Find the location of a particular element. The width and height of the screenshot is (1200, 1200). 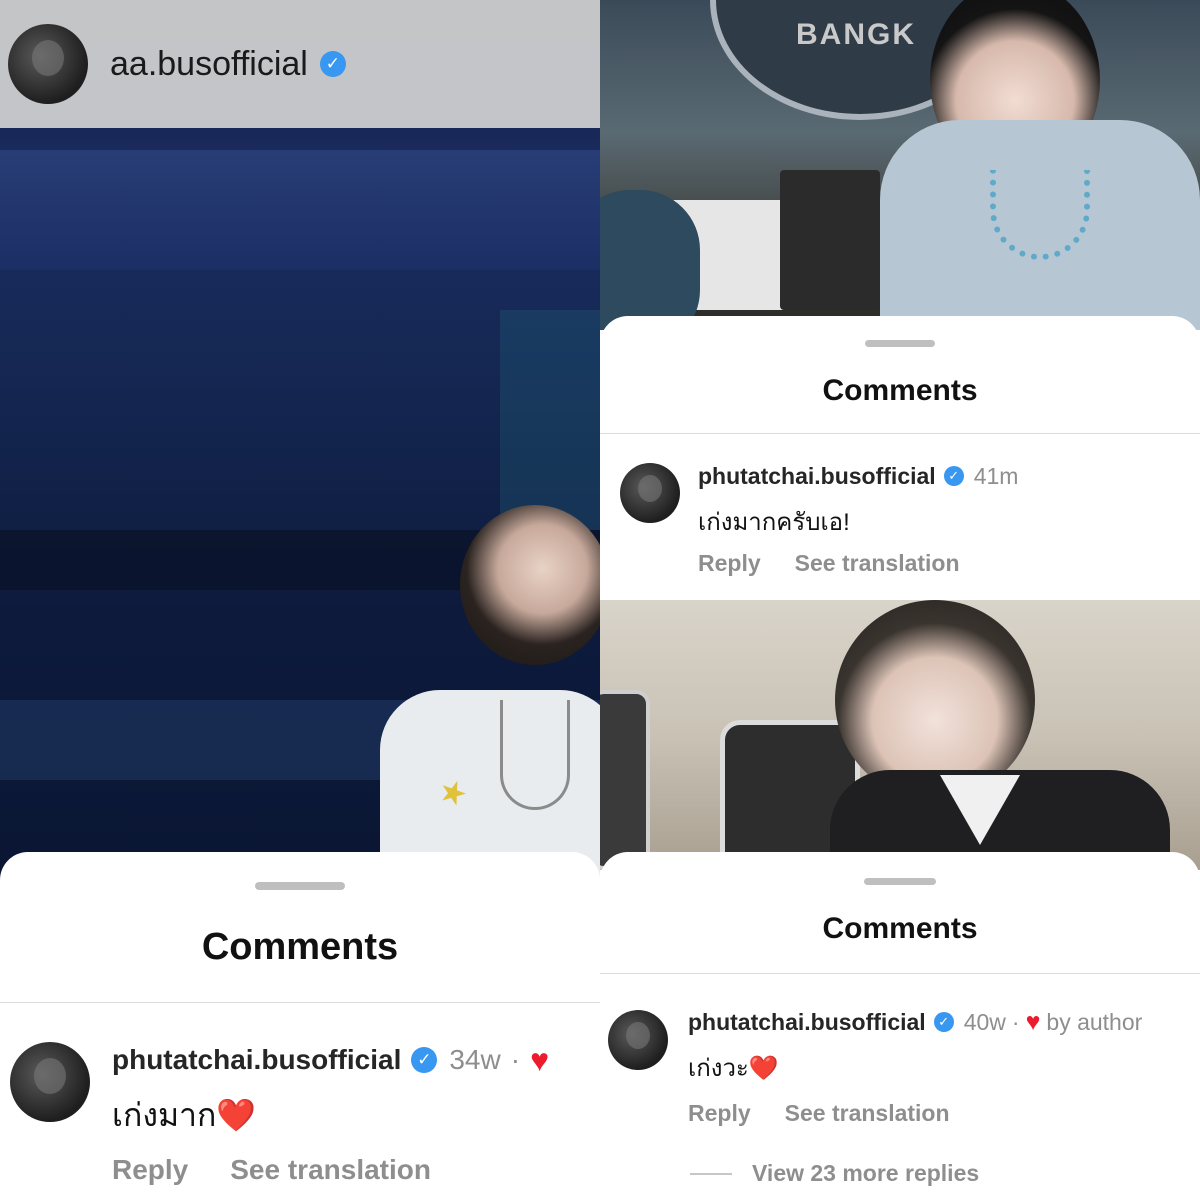

view-more-replies-button: View 23 more replies is located at coordinates (865, 1173).